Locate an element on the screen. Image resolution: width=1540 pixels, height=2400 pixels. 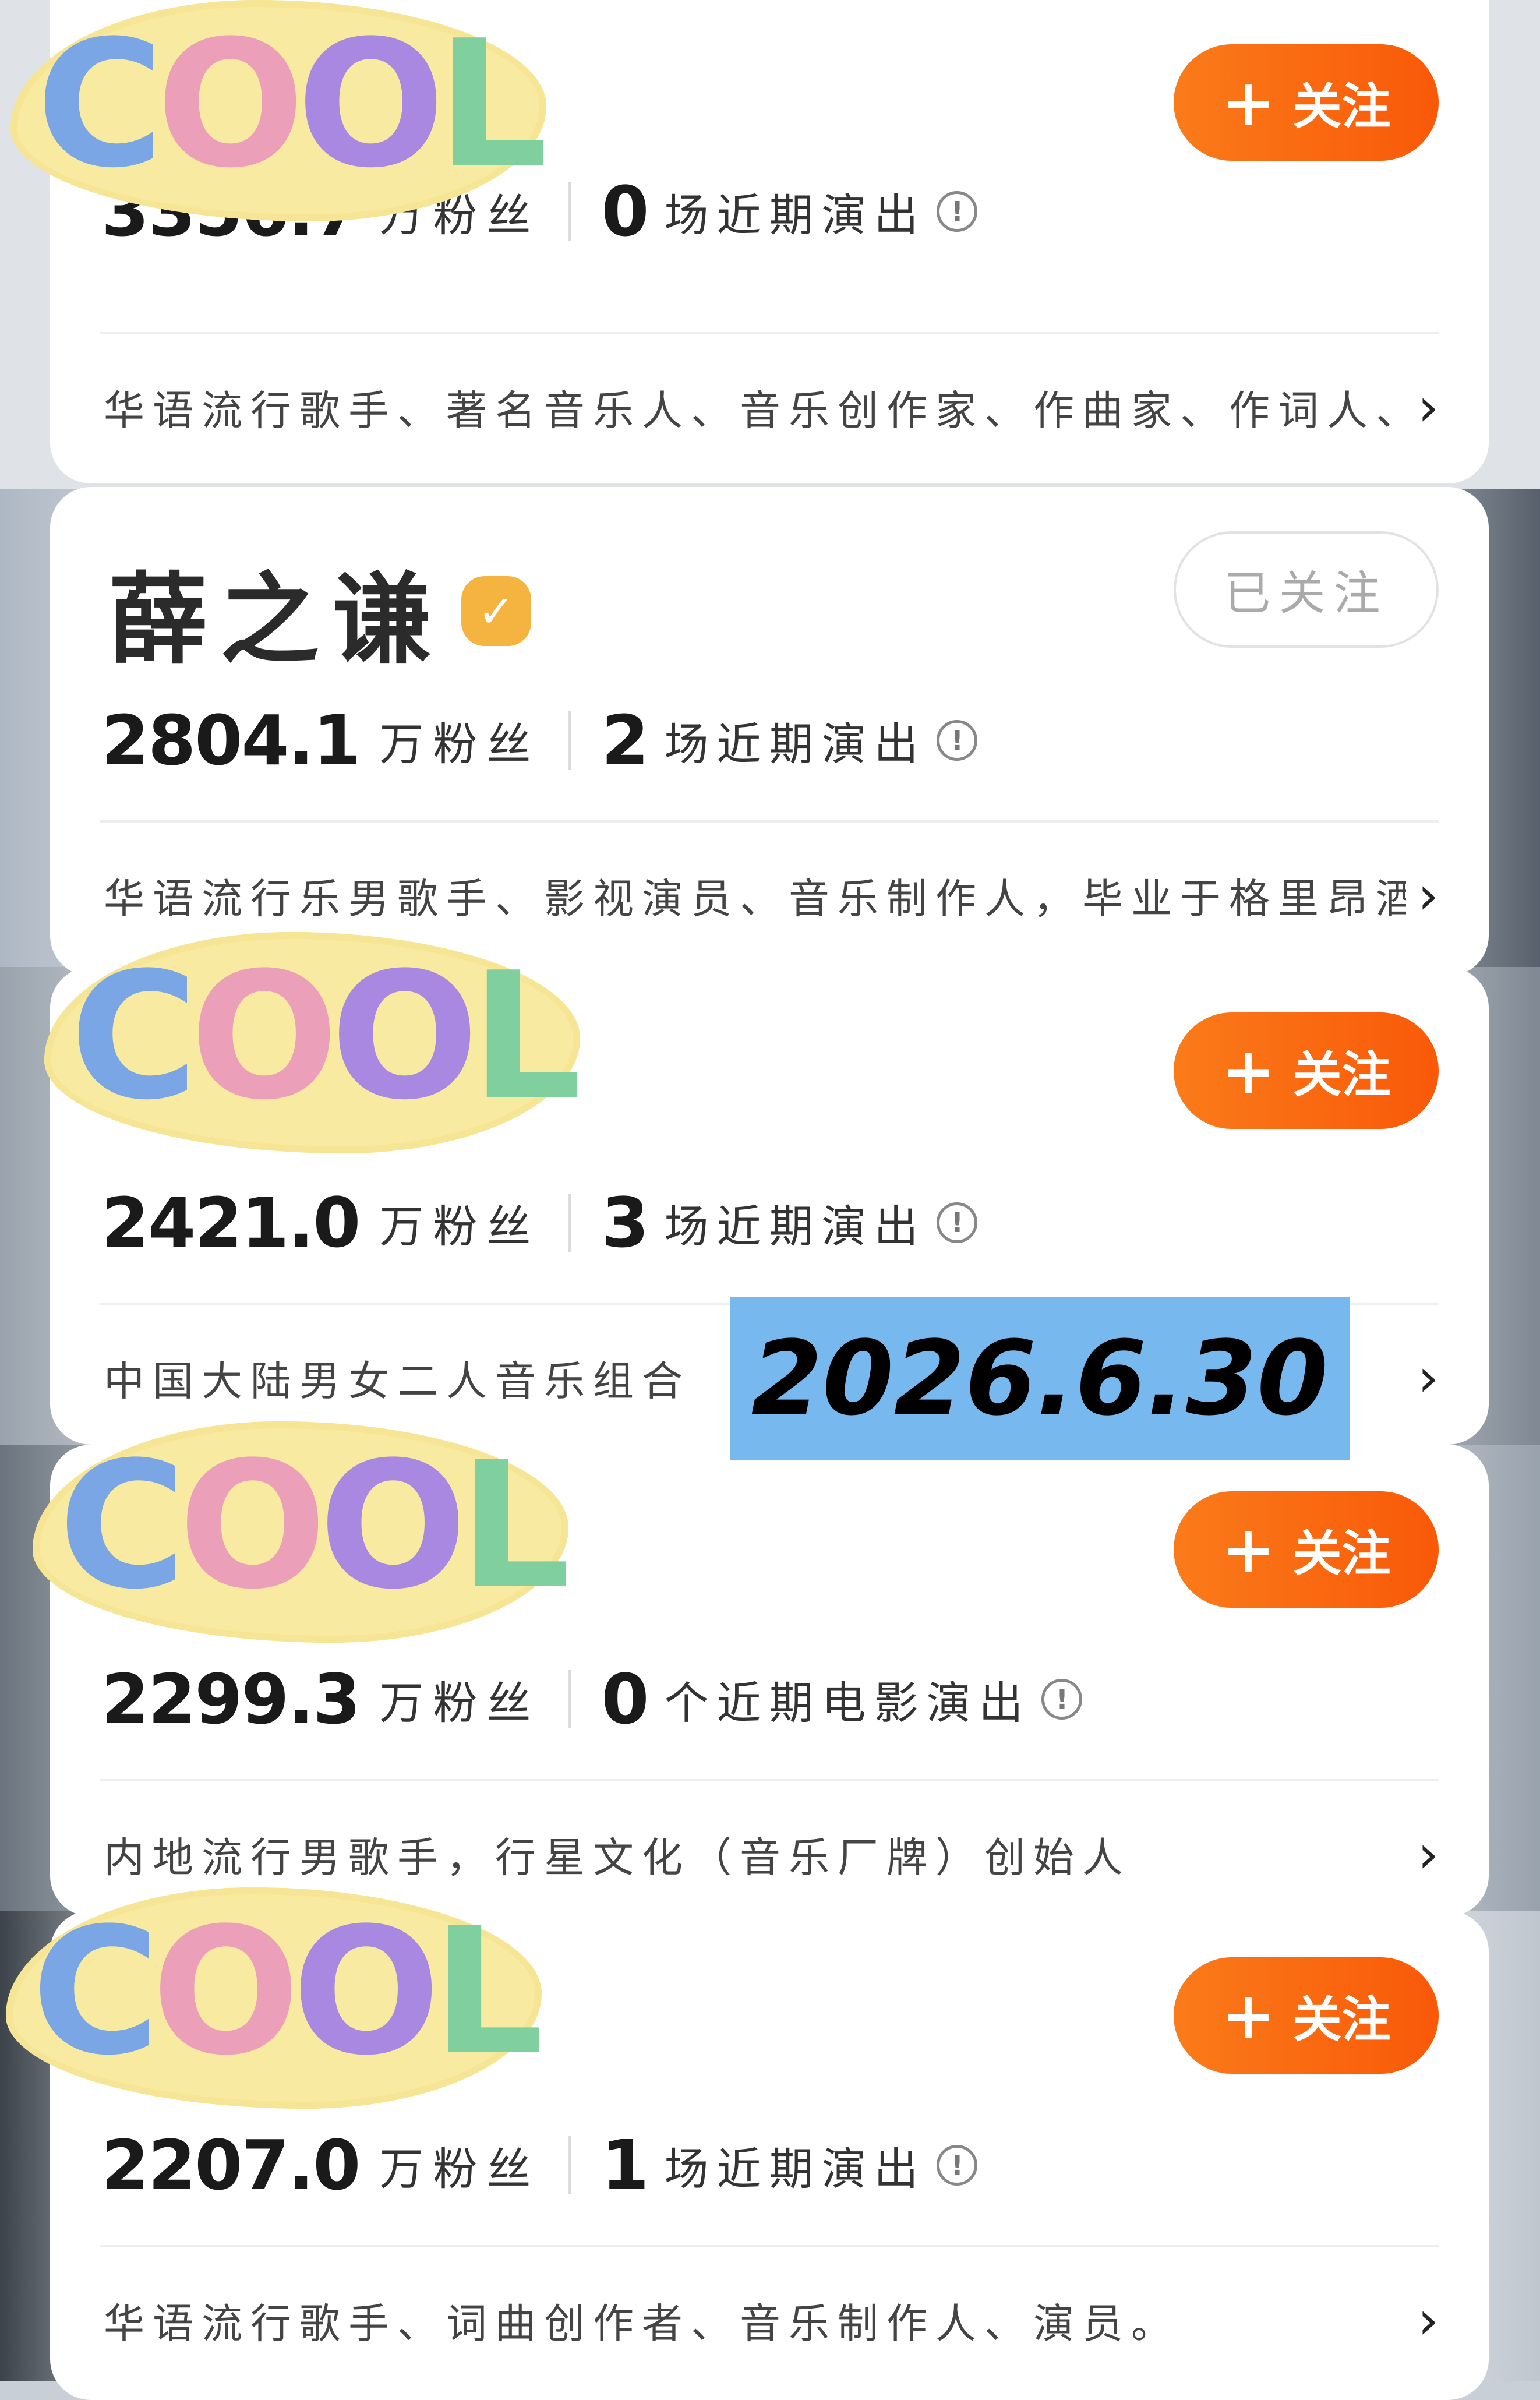
shows-label: 个近期电影演出 is located at coordinates (848, 1703).